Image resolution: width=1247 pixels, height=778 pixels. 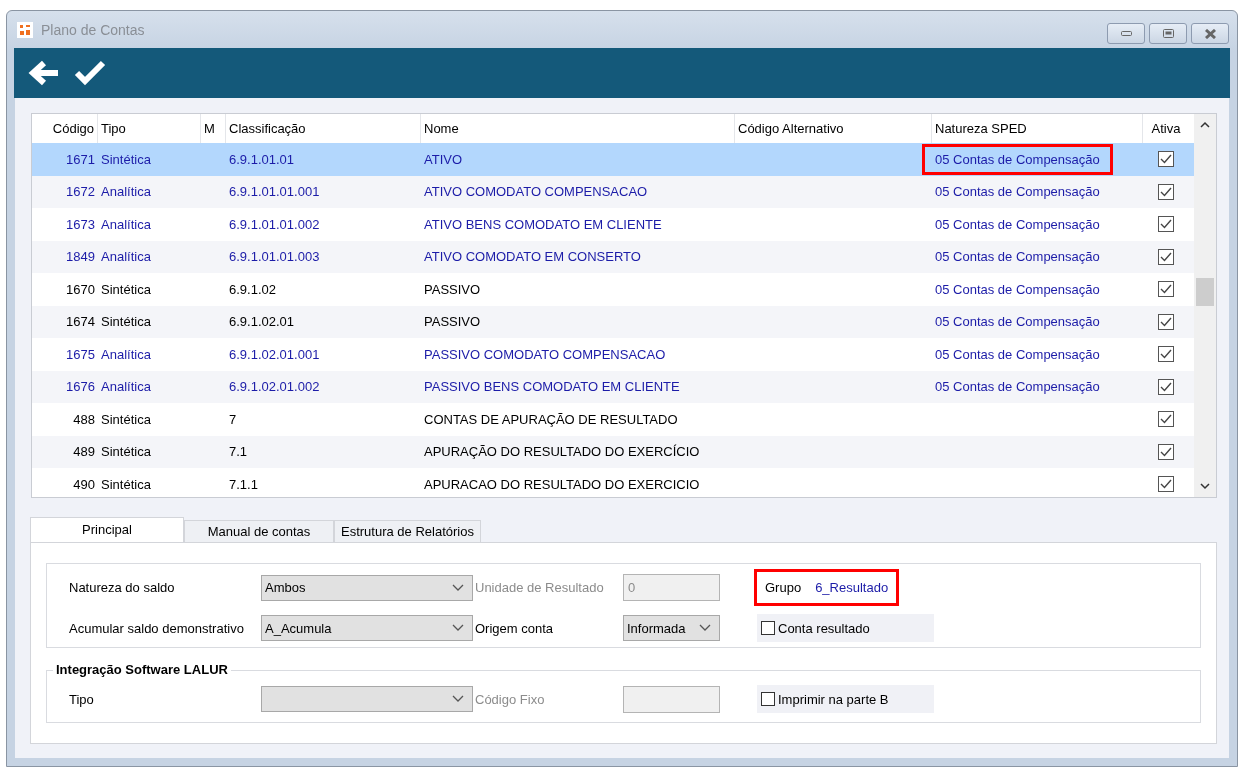 I want to click on window-title: Plano de Contas, so click(x=93, y=29).